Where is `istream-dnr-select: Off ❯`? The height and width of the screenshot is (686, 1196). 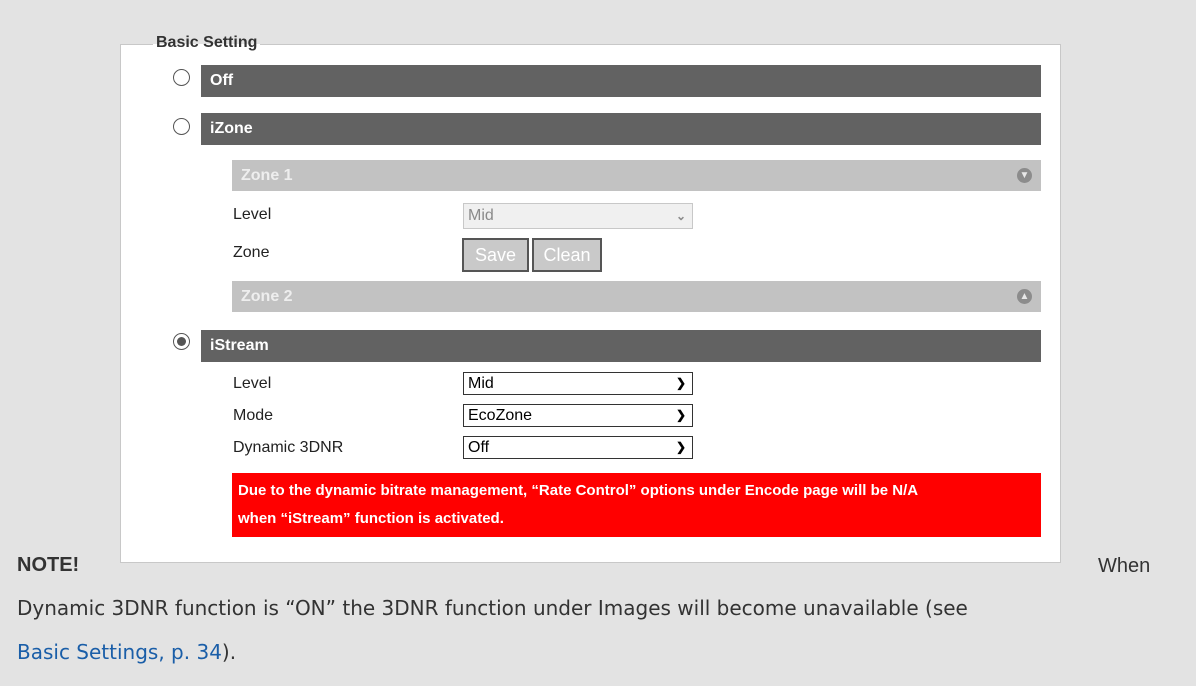
istream-dnr-select: Off ❯ is located at coordinates (578, 447).